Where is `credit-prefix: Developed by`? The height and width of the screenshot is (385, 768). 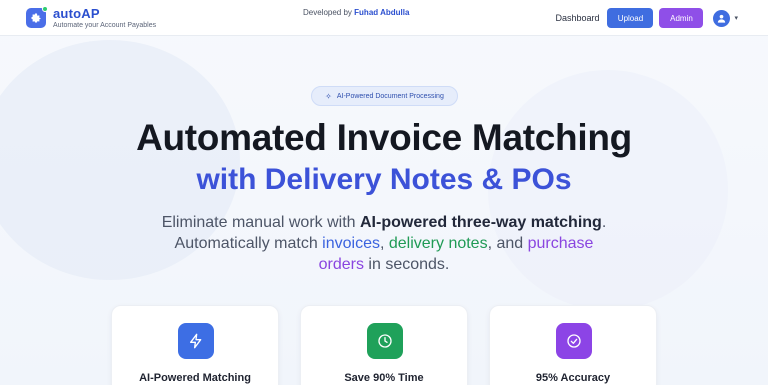 credit-prefix: Developed by is located at coordinates (329, 12).